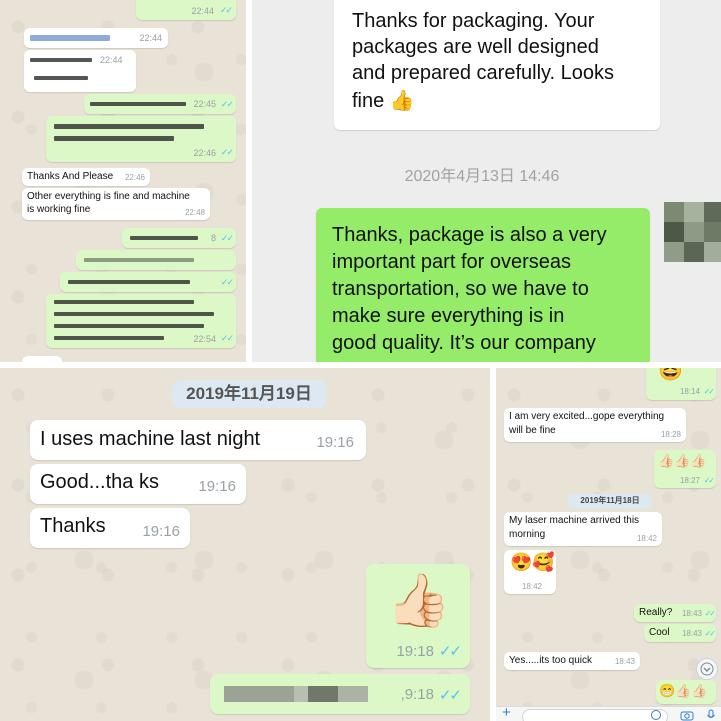  What do you see at coordinates (610, 501) in the screenshot?
I see `date-separator: 2019年11月18日` at bounding box center [610, 501].